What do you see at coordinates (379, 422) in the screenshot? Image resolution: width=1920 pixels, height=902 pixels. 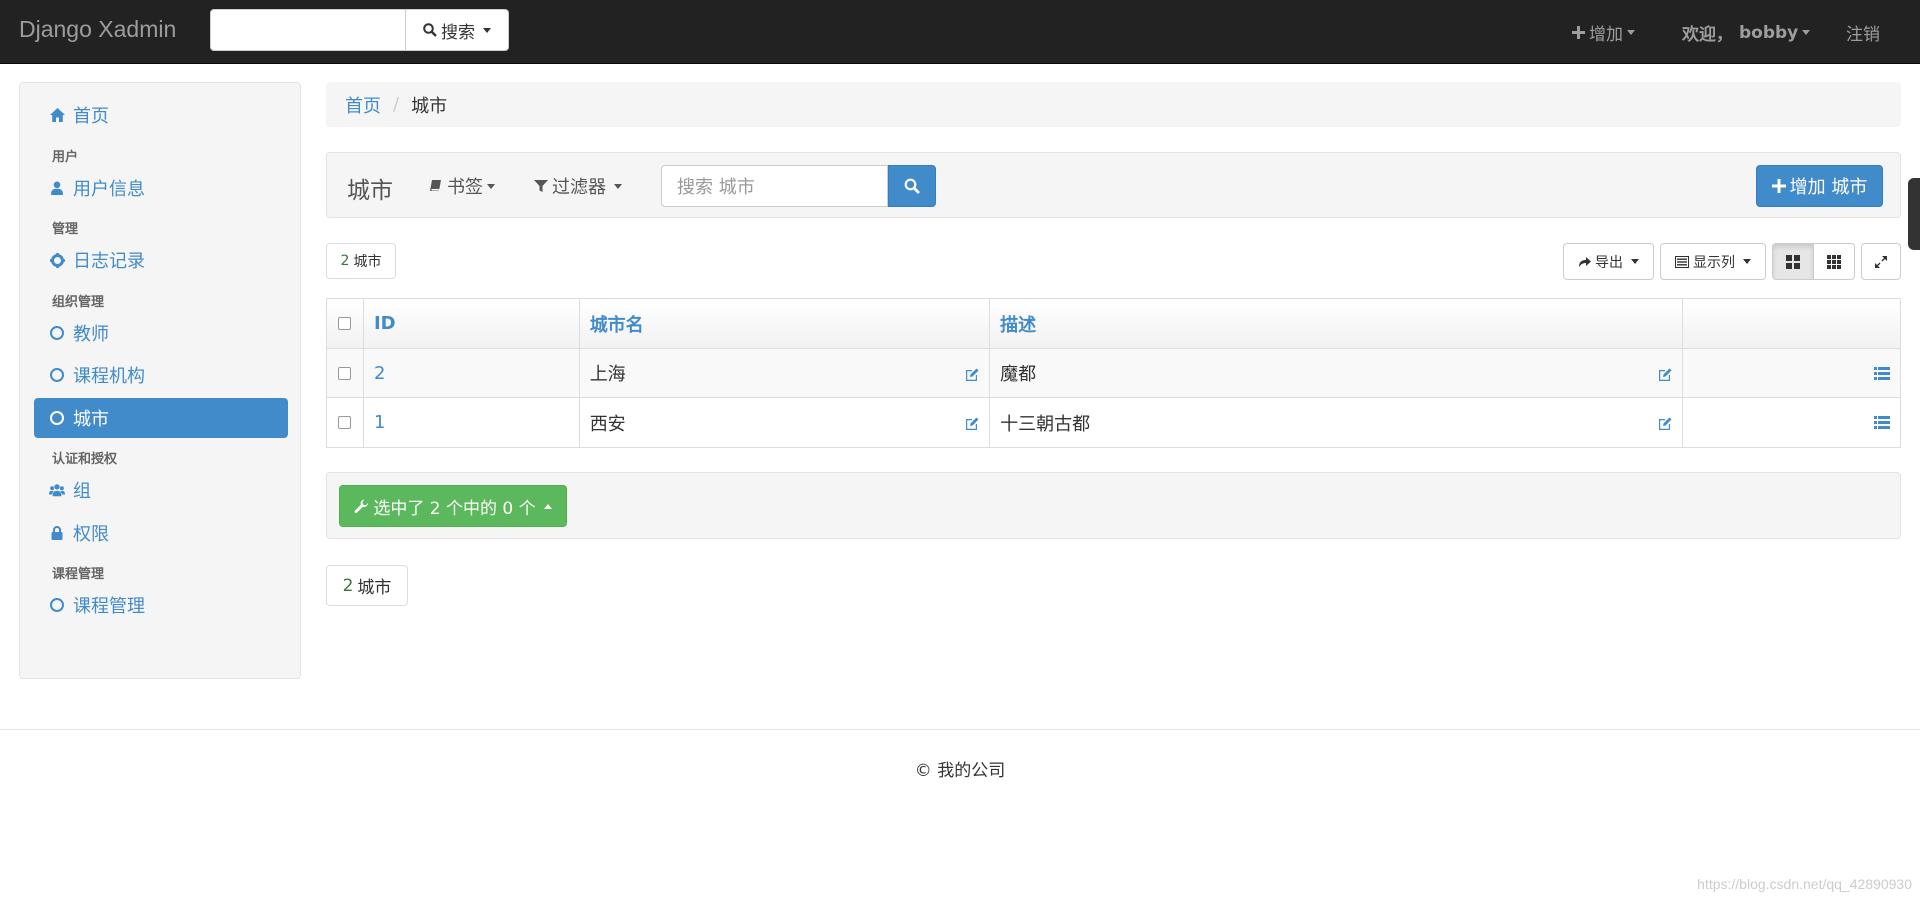 I see `row-id-link: 1` at bounding box center [379, 422].